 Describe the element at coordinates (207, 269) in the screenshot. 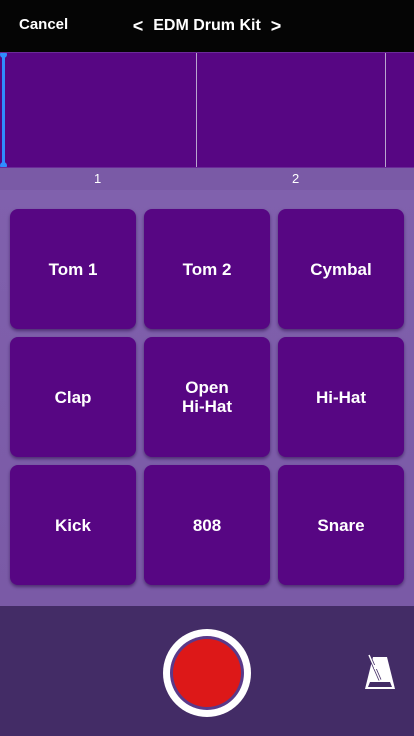

I see `pad-tom-2: Tom 2` at that location.